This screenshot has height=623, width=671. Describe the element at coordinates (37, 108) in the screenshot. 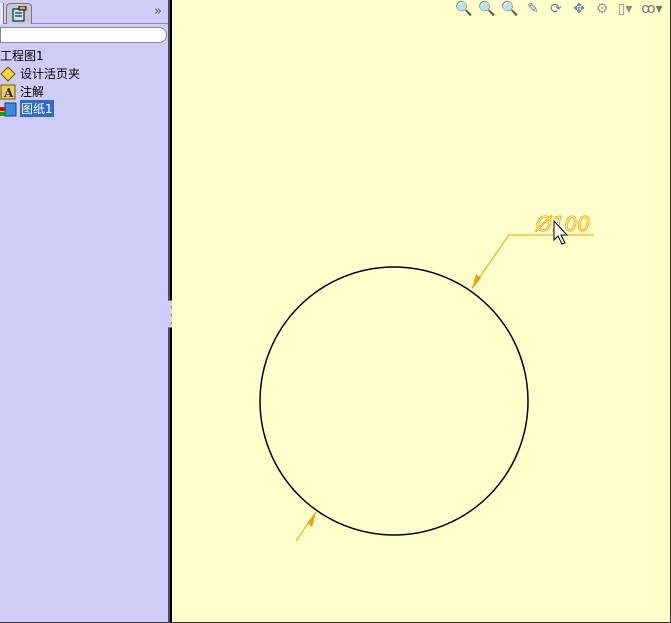

I see `tree-item-label: 图纸1` at that location.